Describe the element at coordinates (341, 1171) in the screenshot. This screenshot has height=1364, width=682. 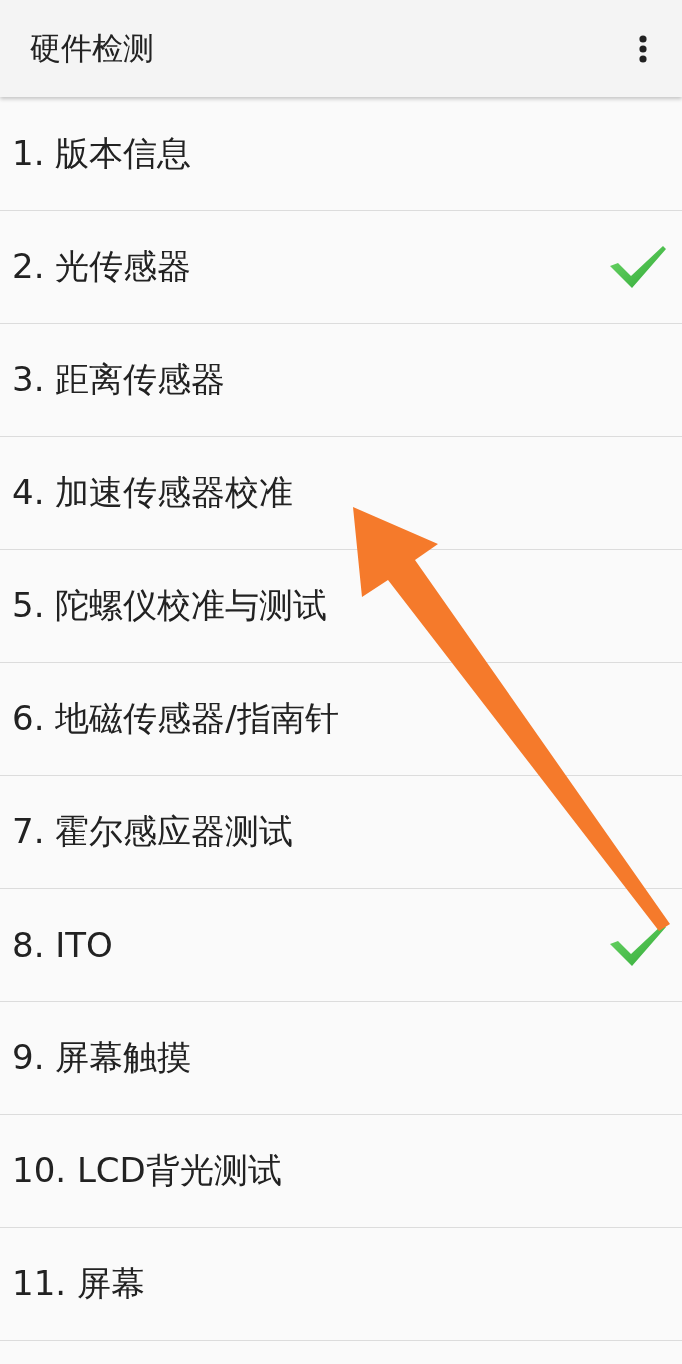
I see `test-list-item: 10. LCD背光测试` at that location.